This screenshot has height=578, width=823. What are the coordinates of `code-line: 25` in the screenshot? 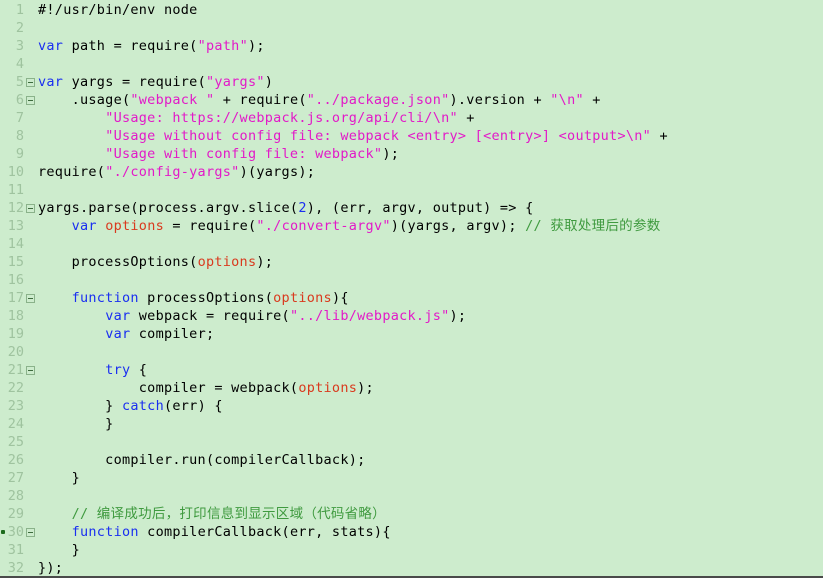 It's located at (411, 442).